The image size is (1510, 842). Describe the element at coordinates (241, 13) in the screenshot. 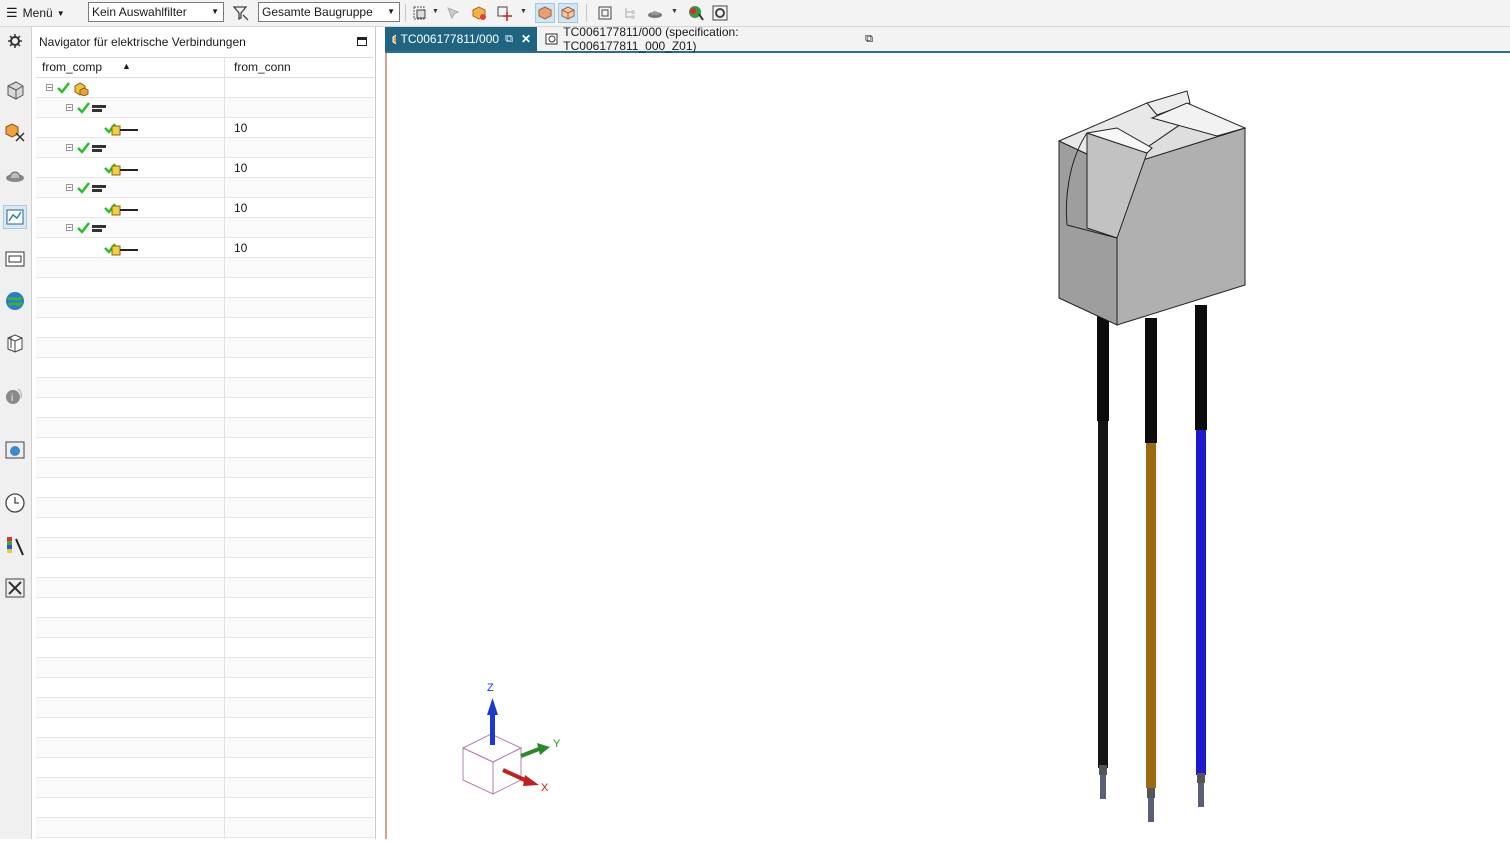

I see `type-filter-icon` at that location.